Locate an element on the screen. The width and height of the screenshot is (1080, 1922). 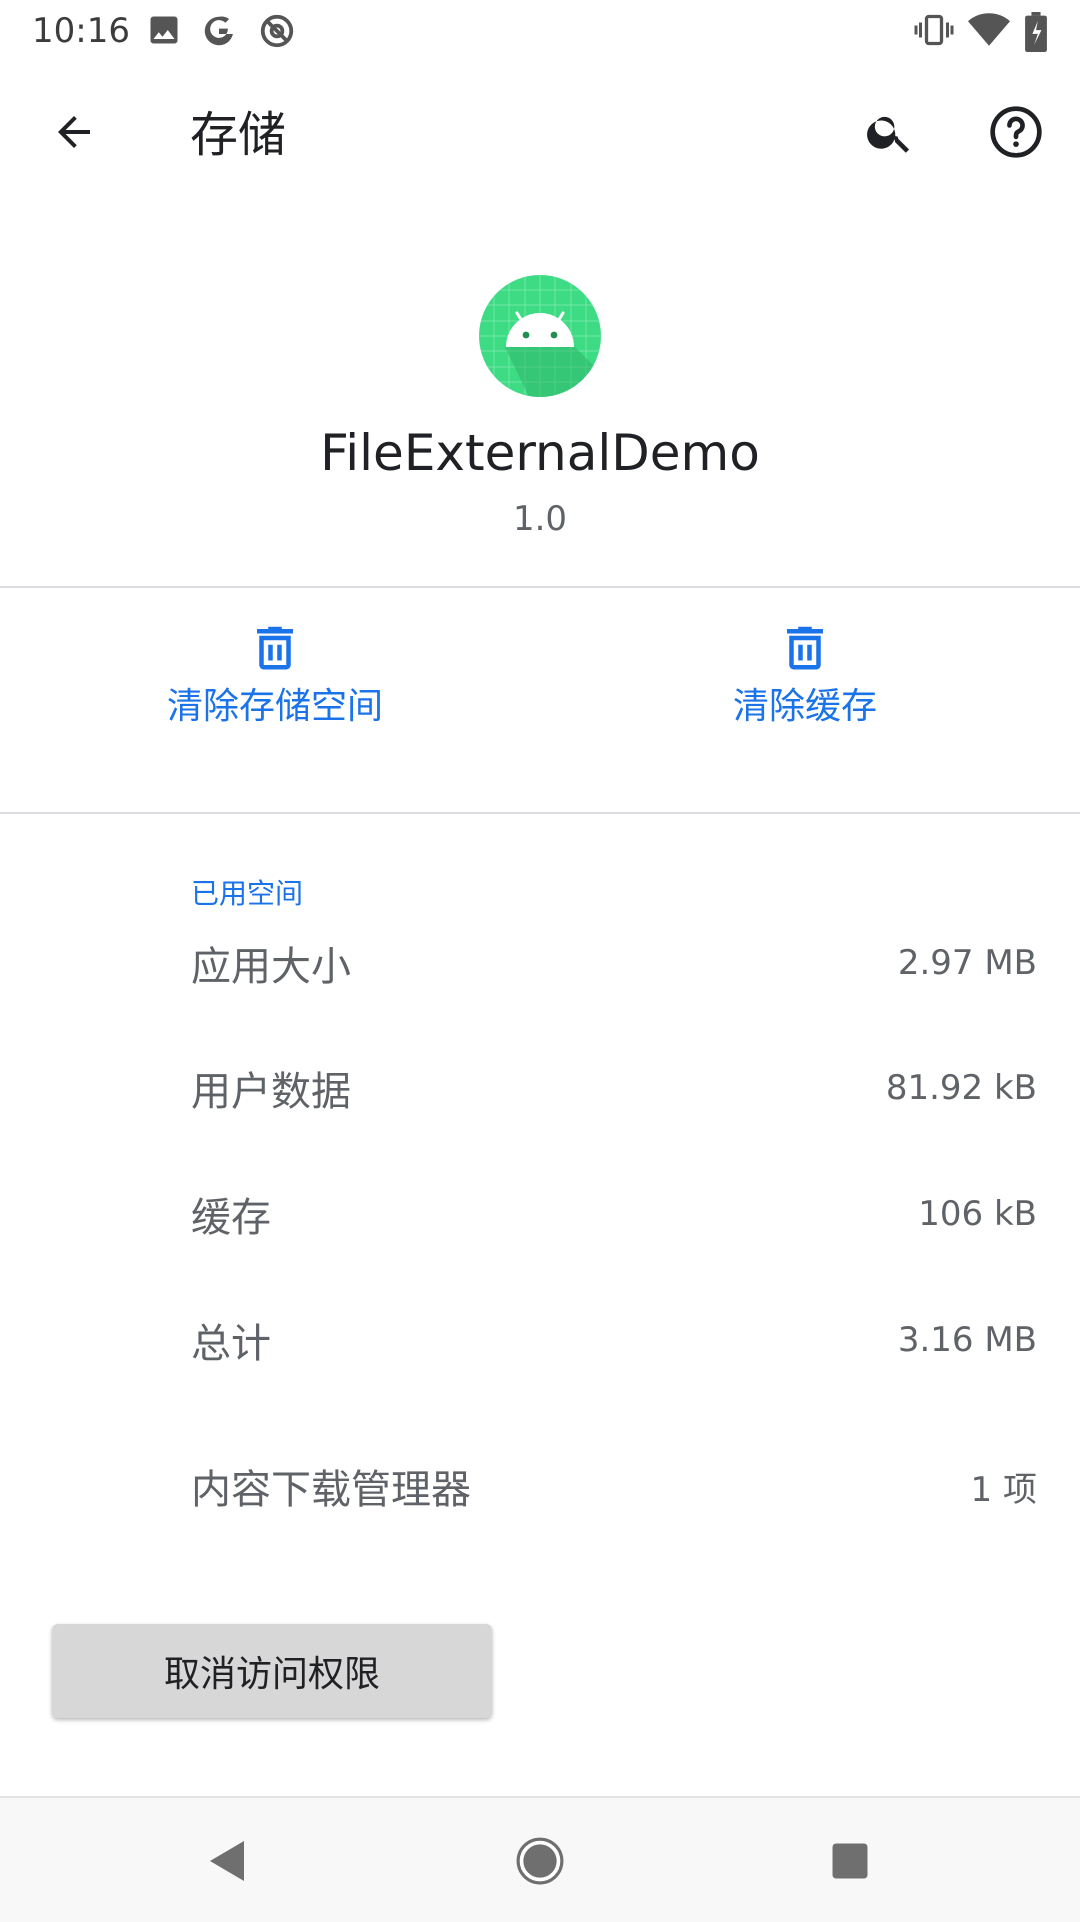
image-icon is located at coordinates (164, 32).